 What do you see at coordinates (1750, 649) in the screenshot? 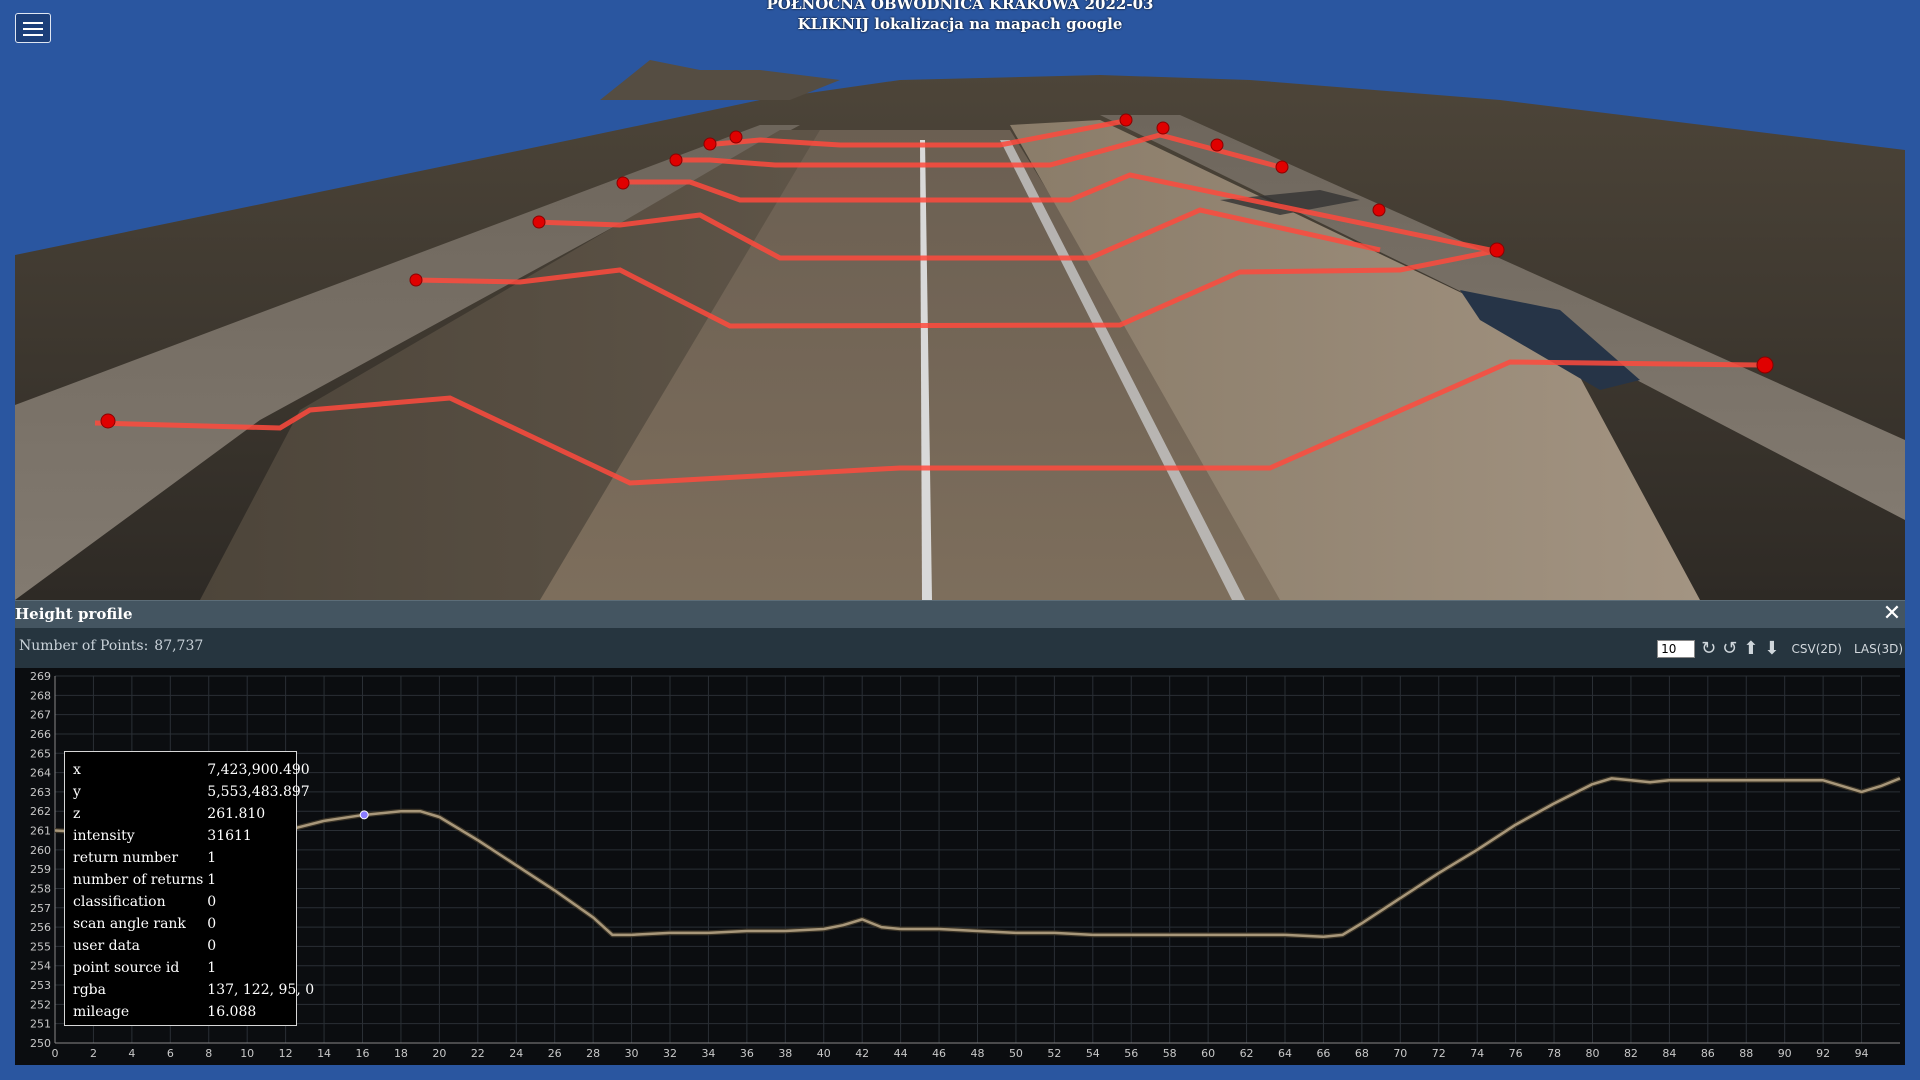
I see `arrow-up-icon: ⬆` at bounding box center [1750, 649].